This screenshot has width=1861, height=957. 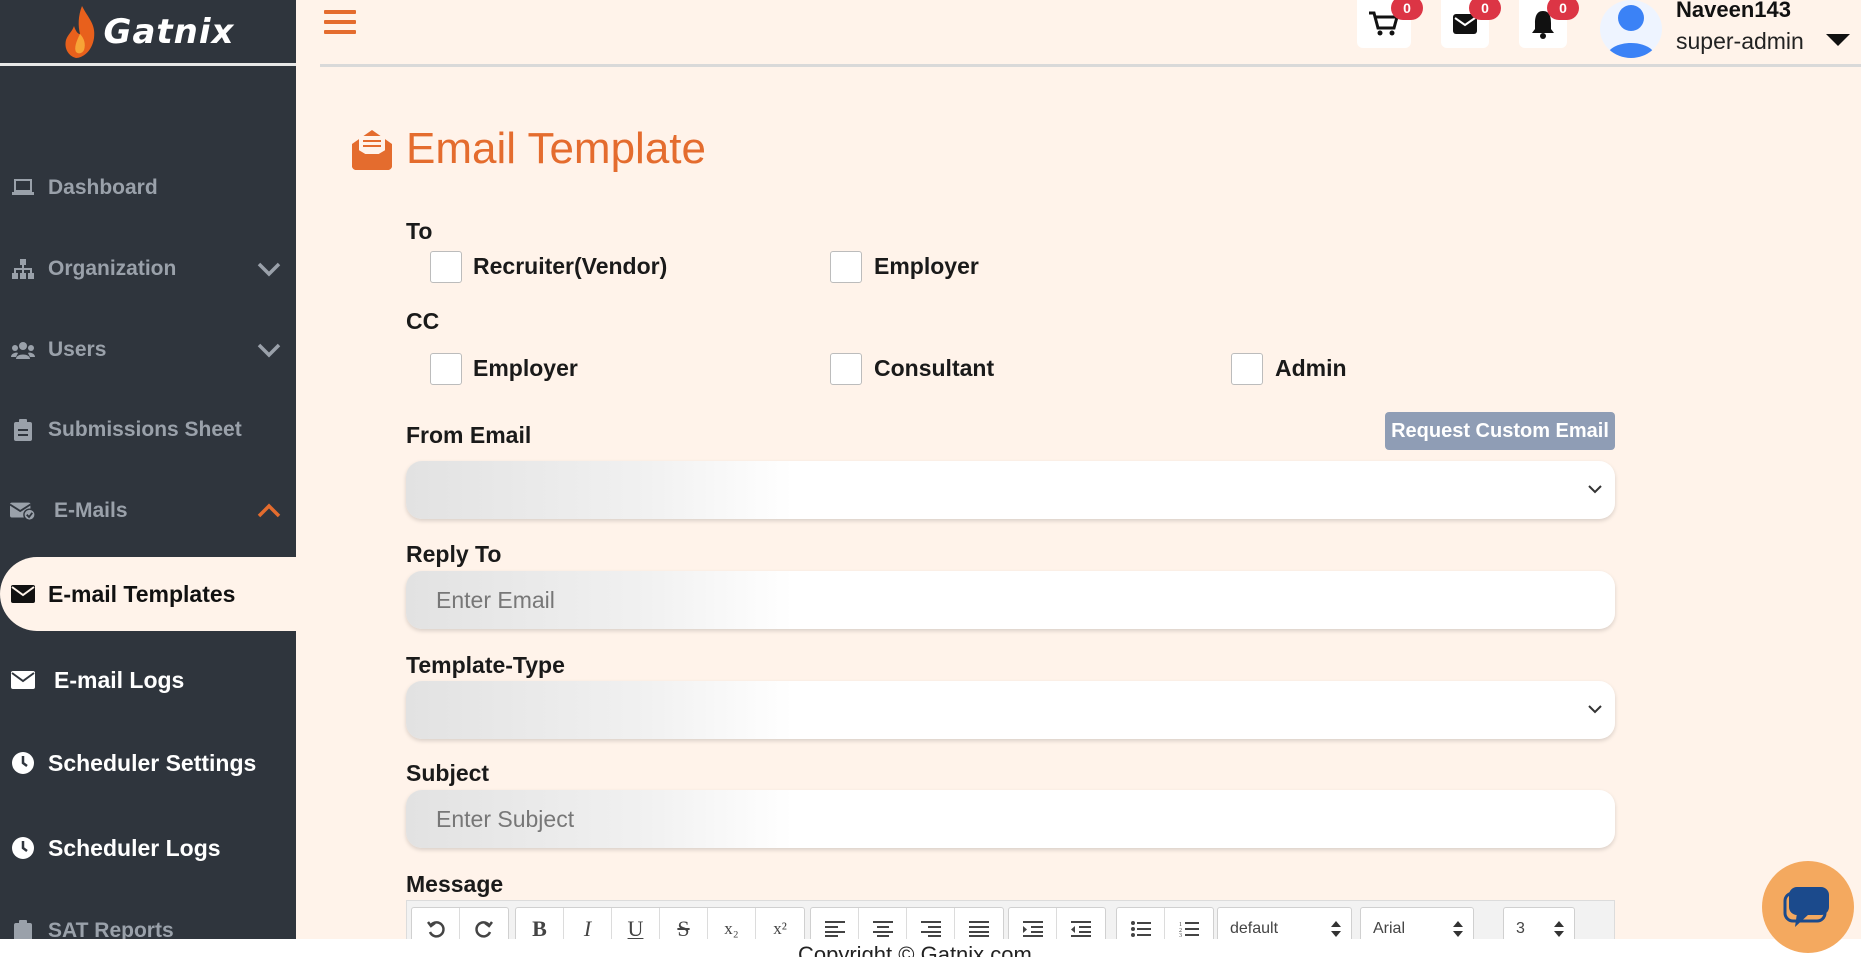 What do you see at coordinates (1247, 369) in the screenshot?
I see `cc-admin-checkbox` at bounding box center [1247, 369].